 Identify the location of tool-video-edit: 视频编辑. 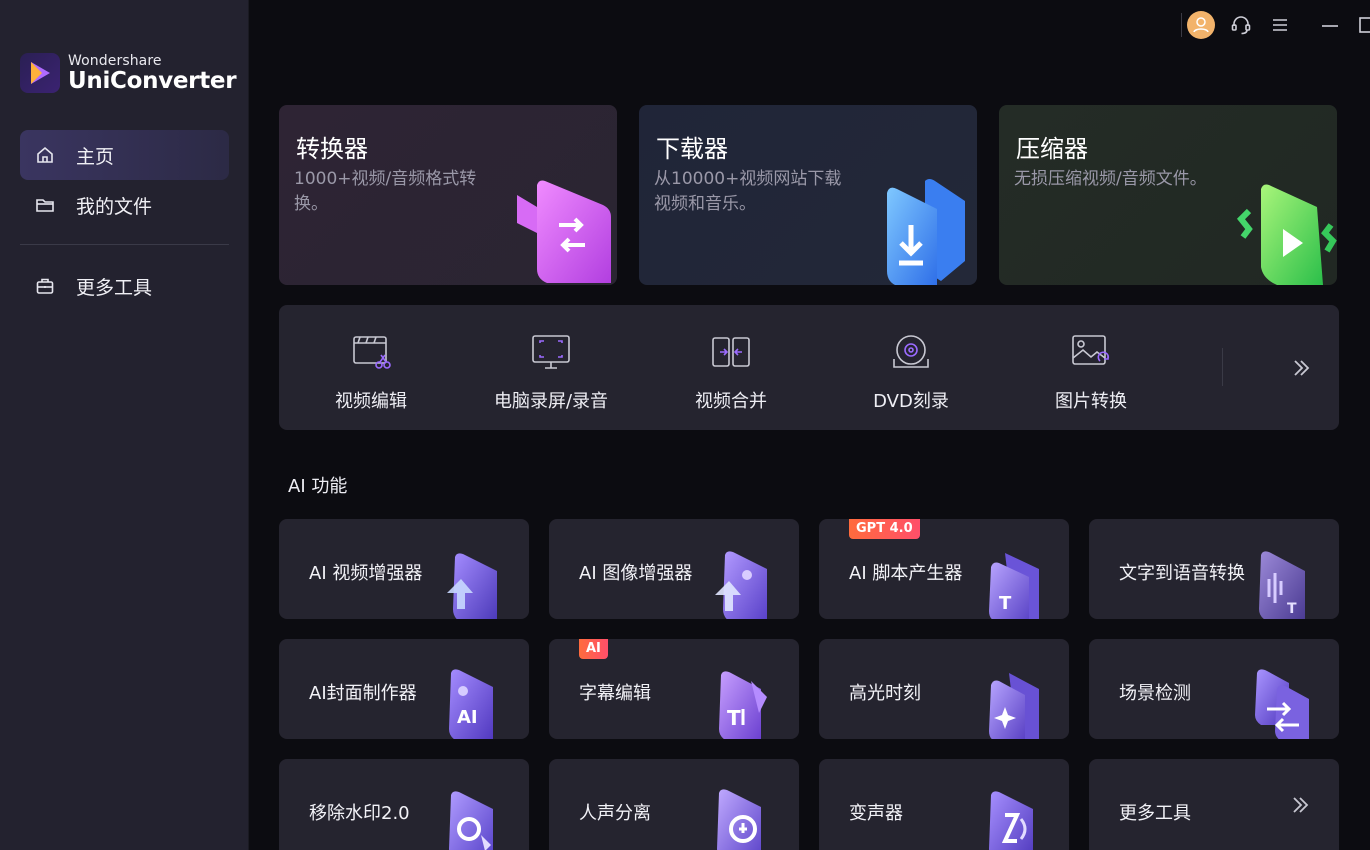
(371, 367).